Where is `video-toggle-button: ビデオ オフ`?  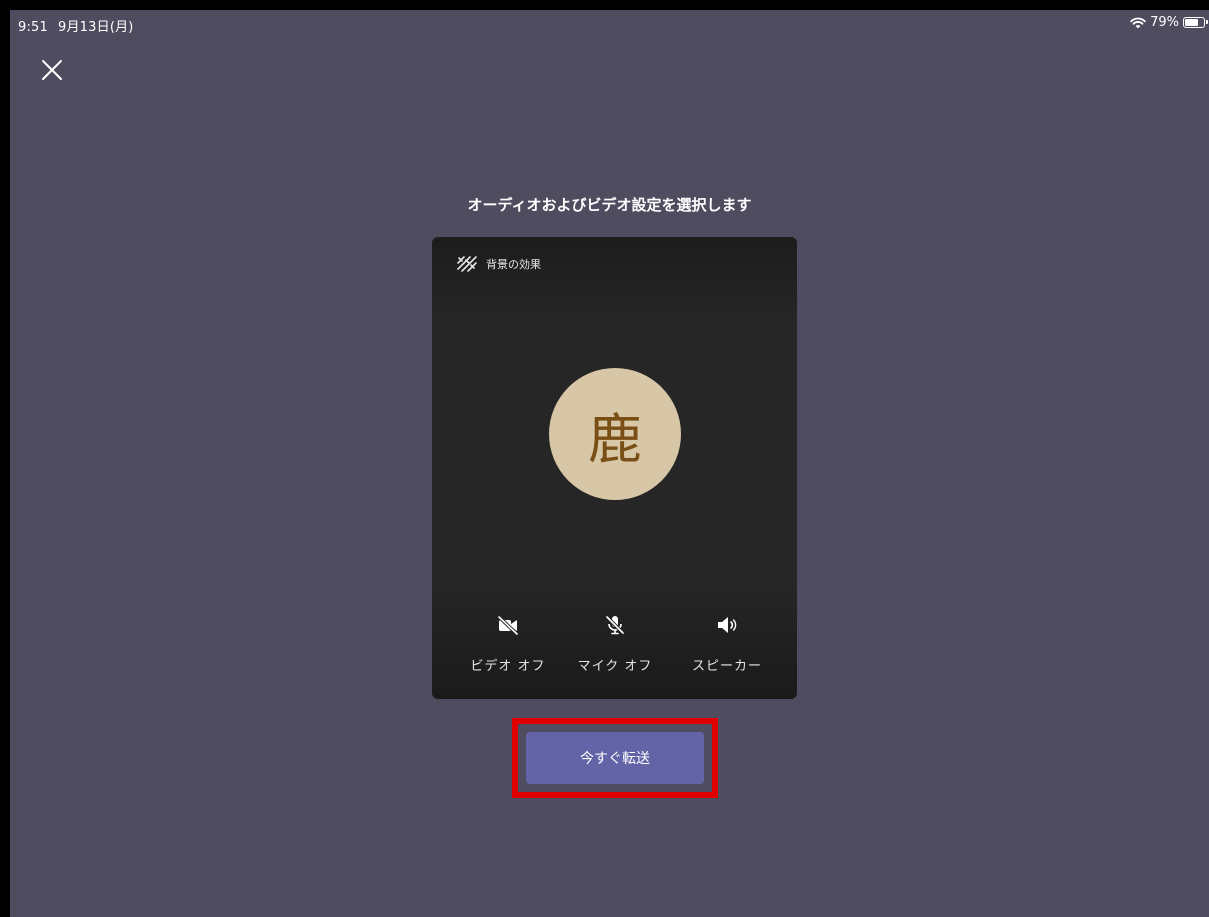
video-toggle-button: ビデオ オフ is located at coordinates (508, 644).